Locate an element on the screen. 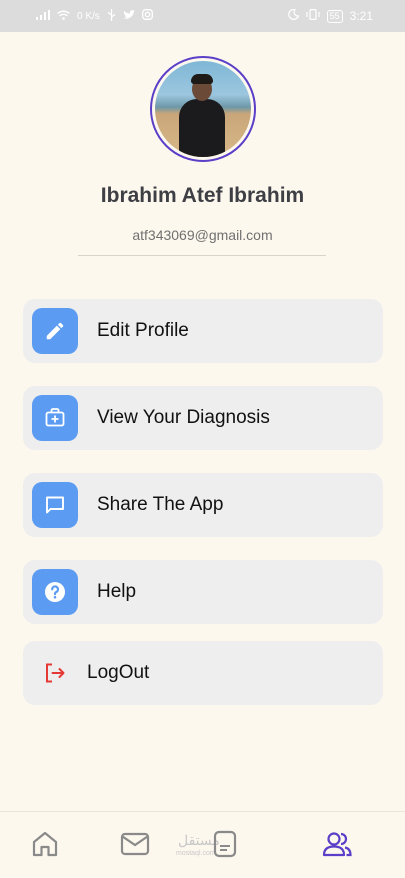 The width and height of the screenshot is (405, 878). net-speed: 0 K/s is located at coordinates (88, 16).